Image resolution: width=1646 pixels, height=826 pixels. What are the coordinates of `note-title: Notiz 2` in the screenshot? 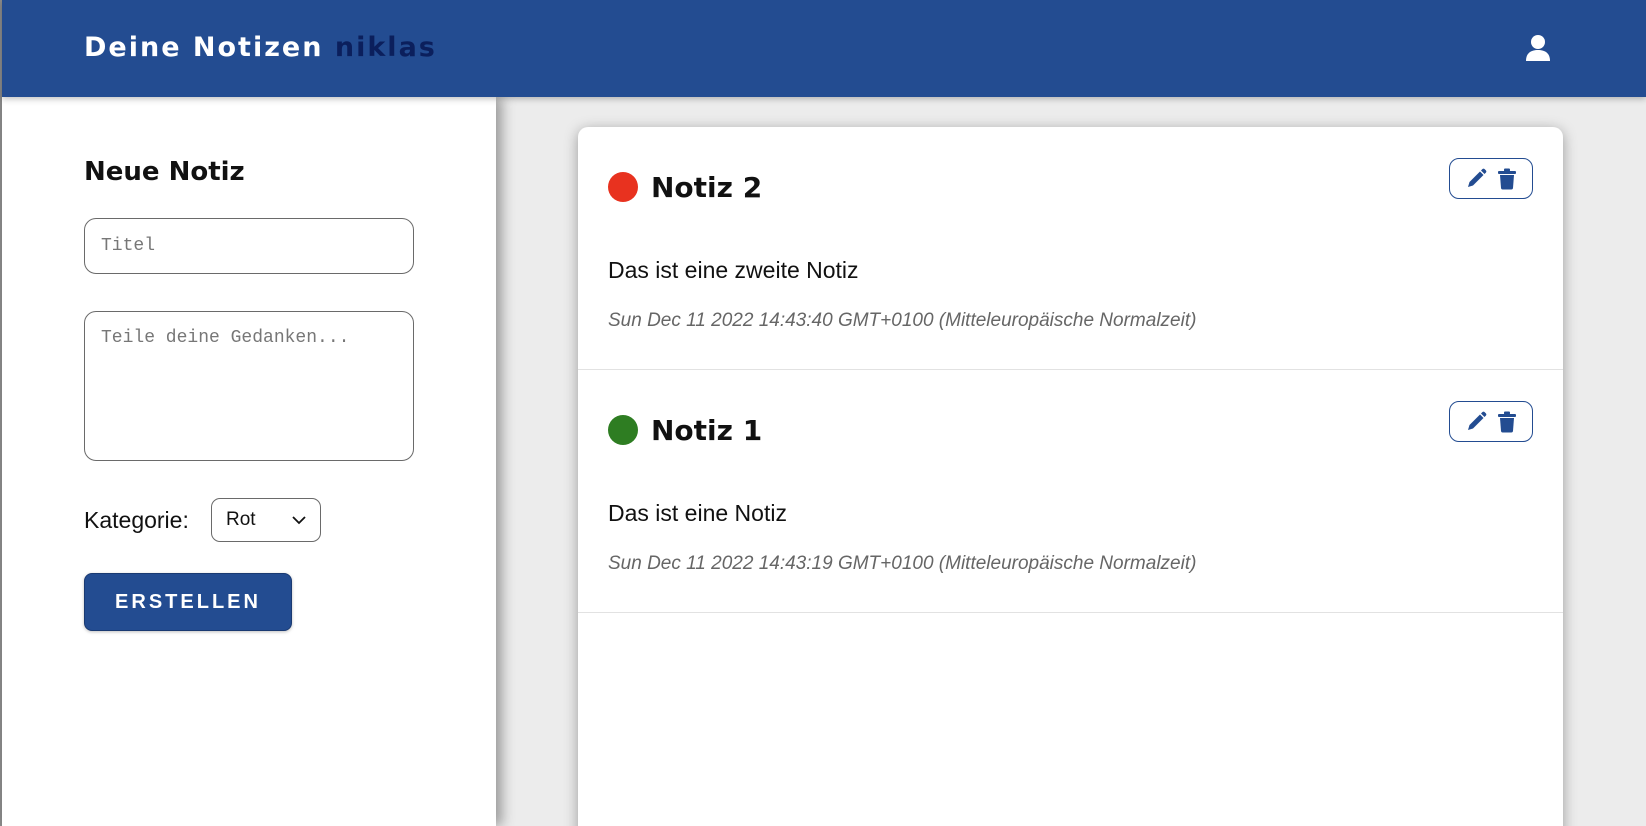 It's located at (707, 187).